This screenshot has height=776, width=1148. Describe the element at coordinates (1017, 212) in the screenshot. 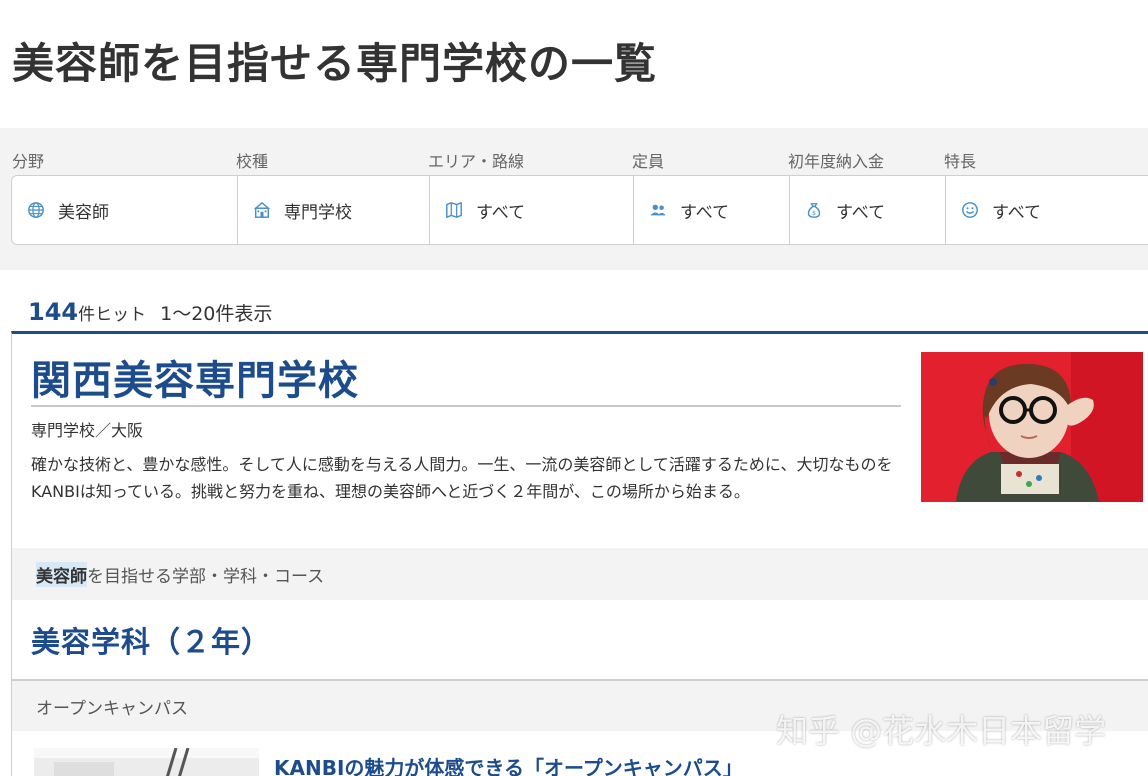

I see `filter-features-value: すべて` at that location.